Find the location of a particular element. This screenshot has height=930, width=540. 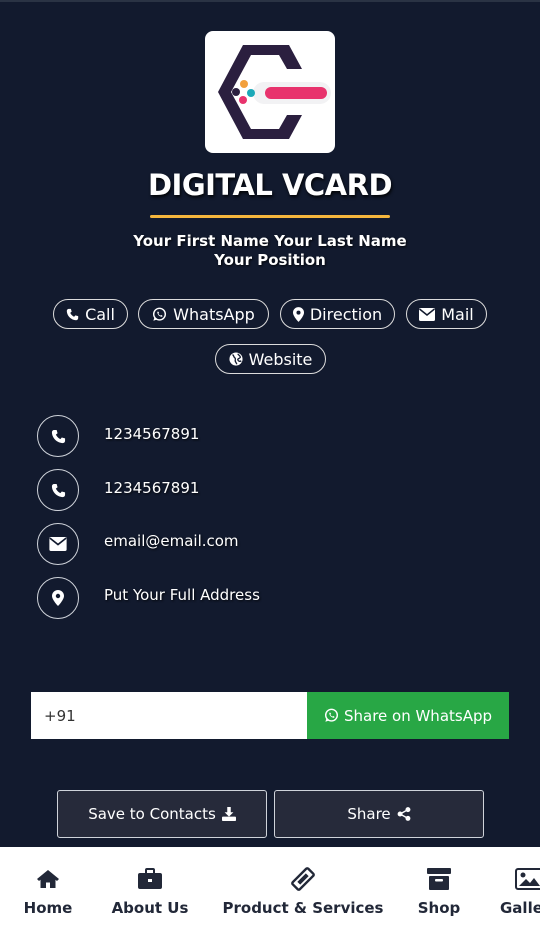

profile-position: Your Position is located at coordinates (270, 260).